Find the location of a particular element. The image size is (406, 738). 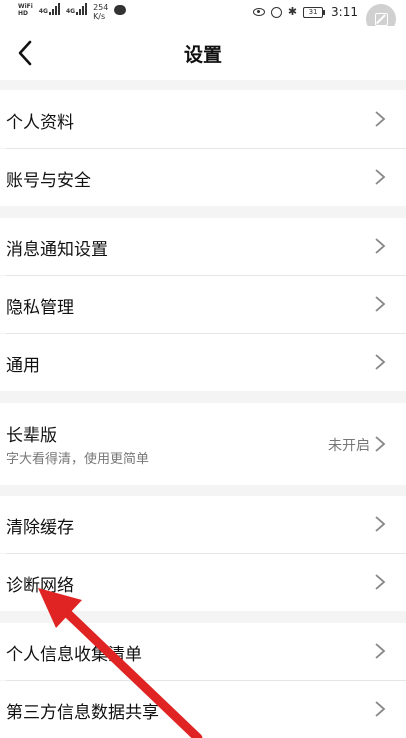

settings-item-elder-mode: 长辈版 字大看得清，使用更简单 未开启 is located at coordinates (203, 444).